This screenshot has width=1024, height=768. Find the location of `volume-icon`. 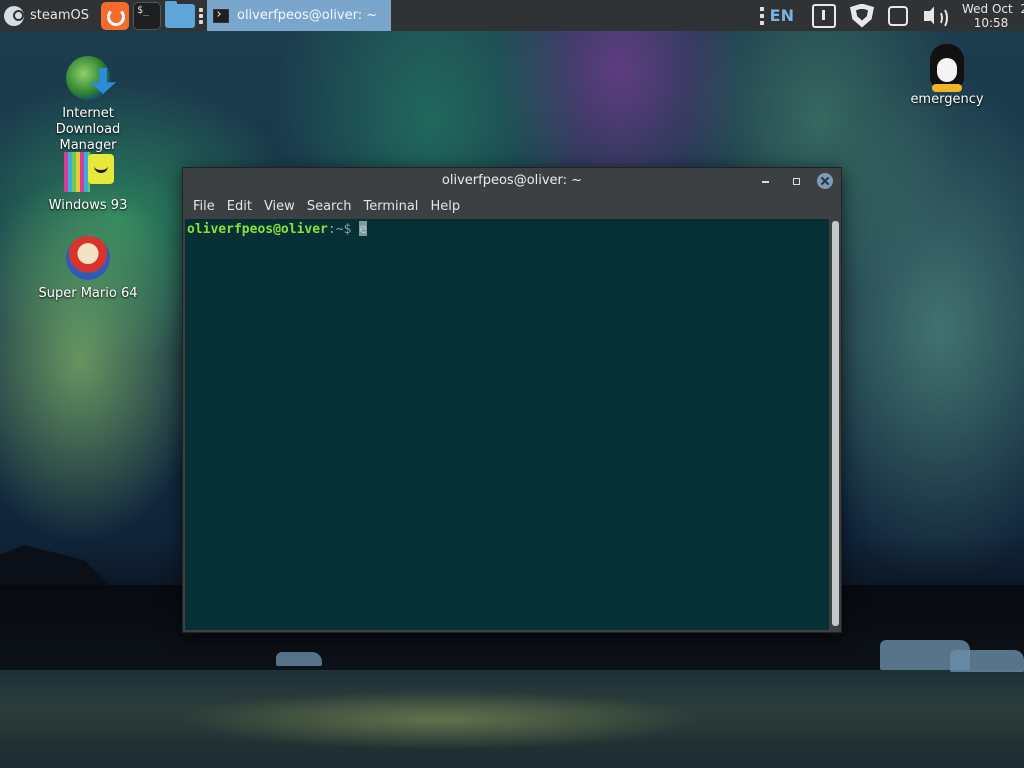

volume-icon is located at coordinates (935, 16).